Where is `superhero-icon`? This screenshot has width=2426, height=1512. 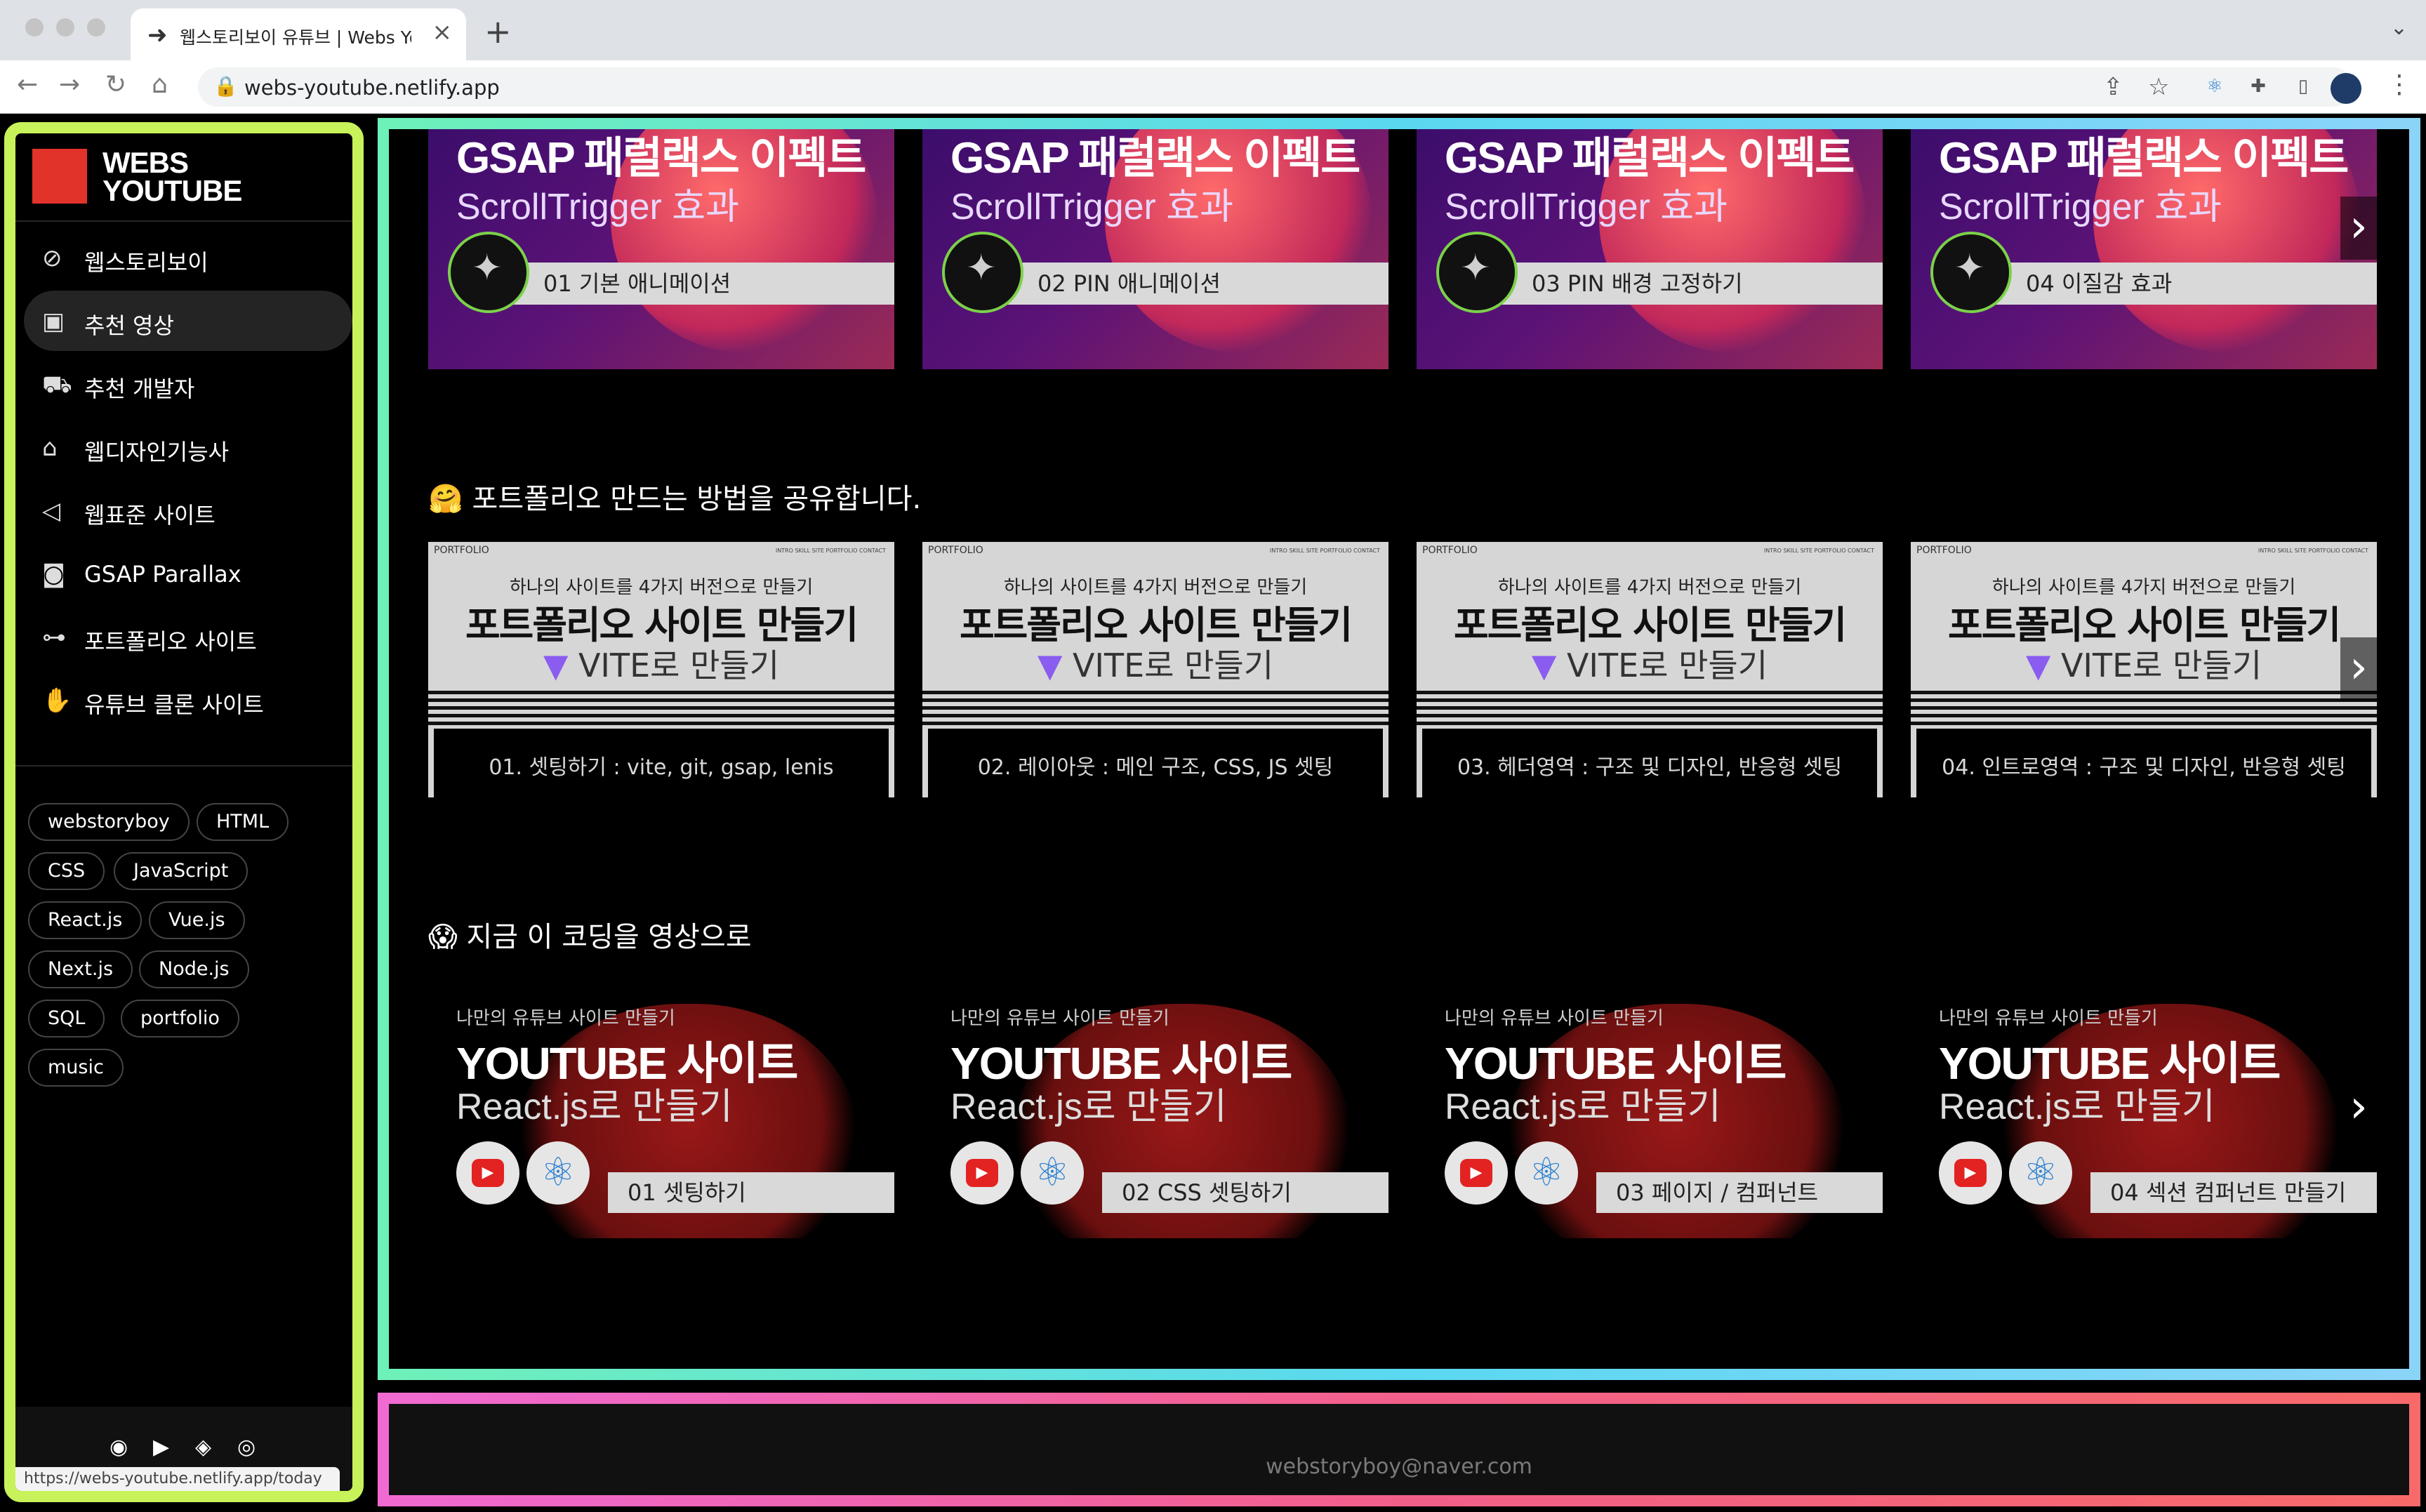 superhero-icon is located at coordinates (982, 272).